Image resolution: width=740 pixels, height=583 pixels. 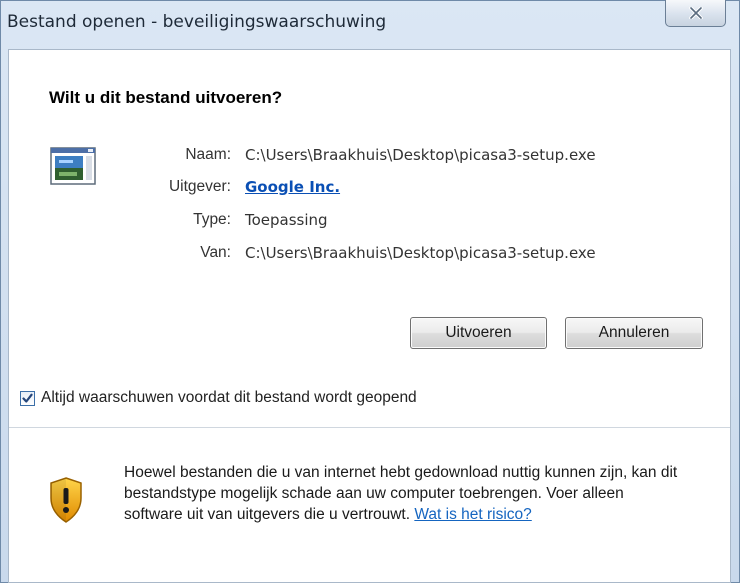 I want to click on close-button, so click(x=695, y=13).